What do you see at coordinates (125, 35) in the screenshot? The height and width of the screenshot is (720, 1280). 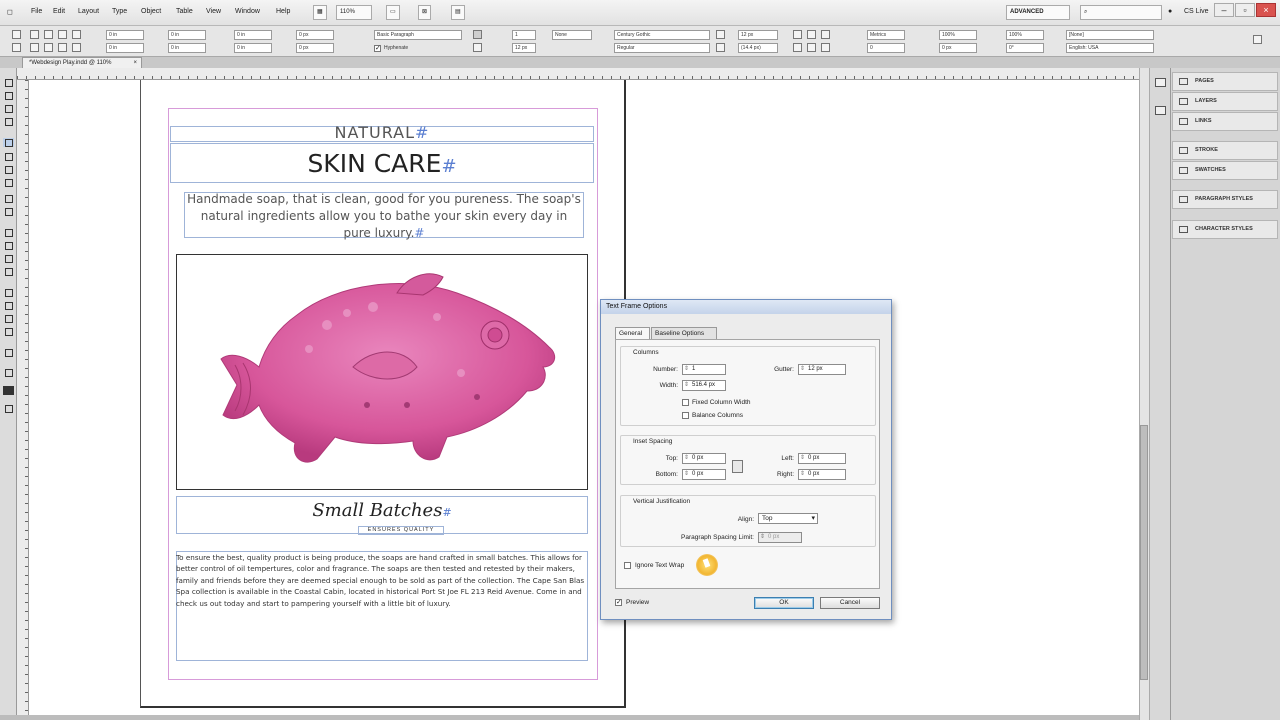 I see `left-indent-field: 0 in` at bounding box center [125, 35].